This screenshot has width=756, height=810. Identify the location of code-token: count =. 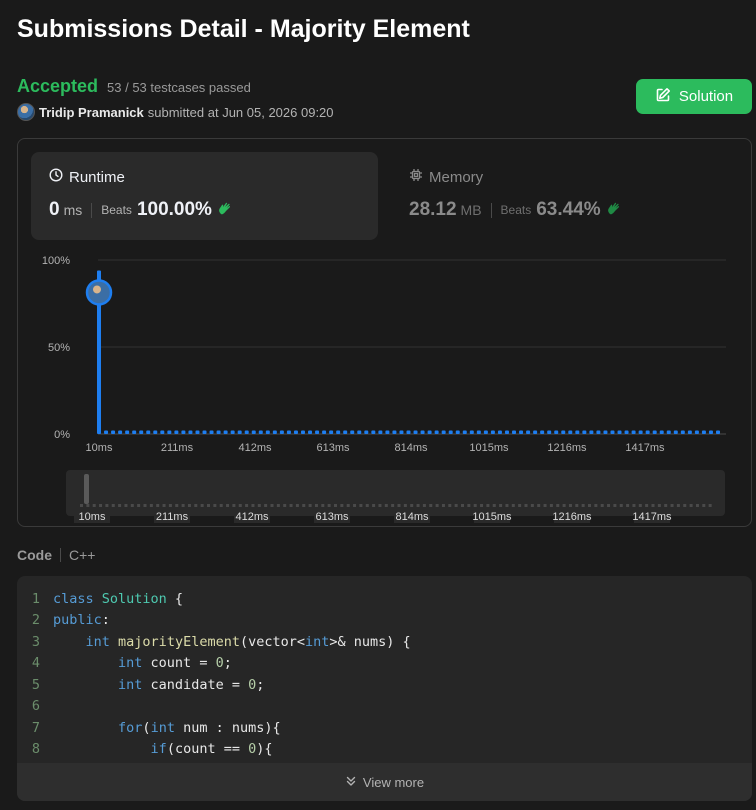
(179, 663).